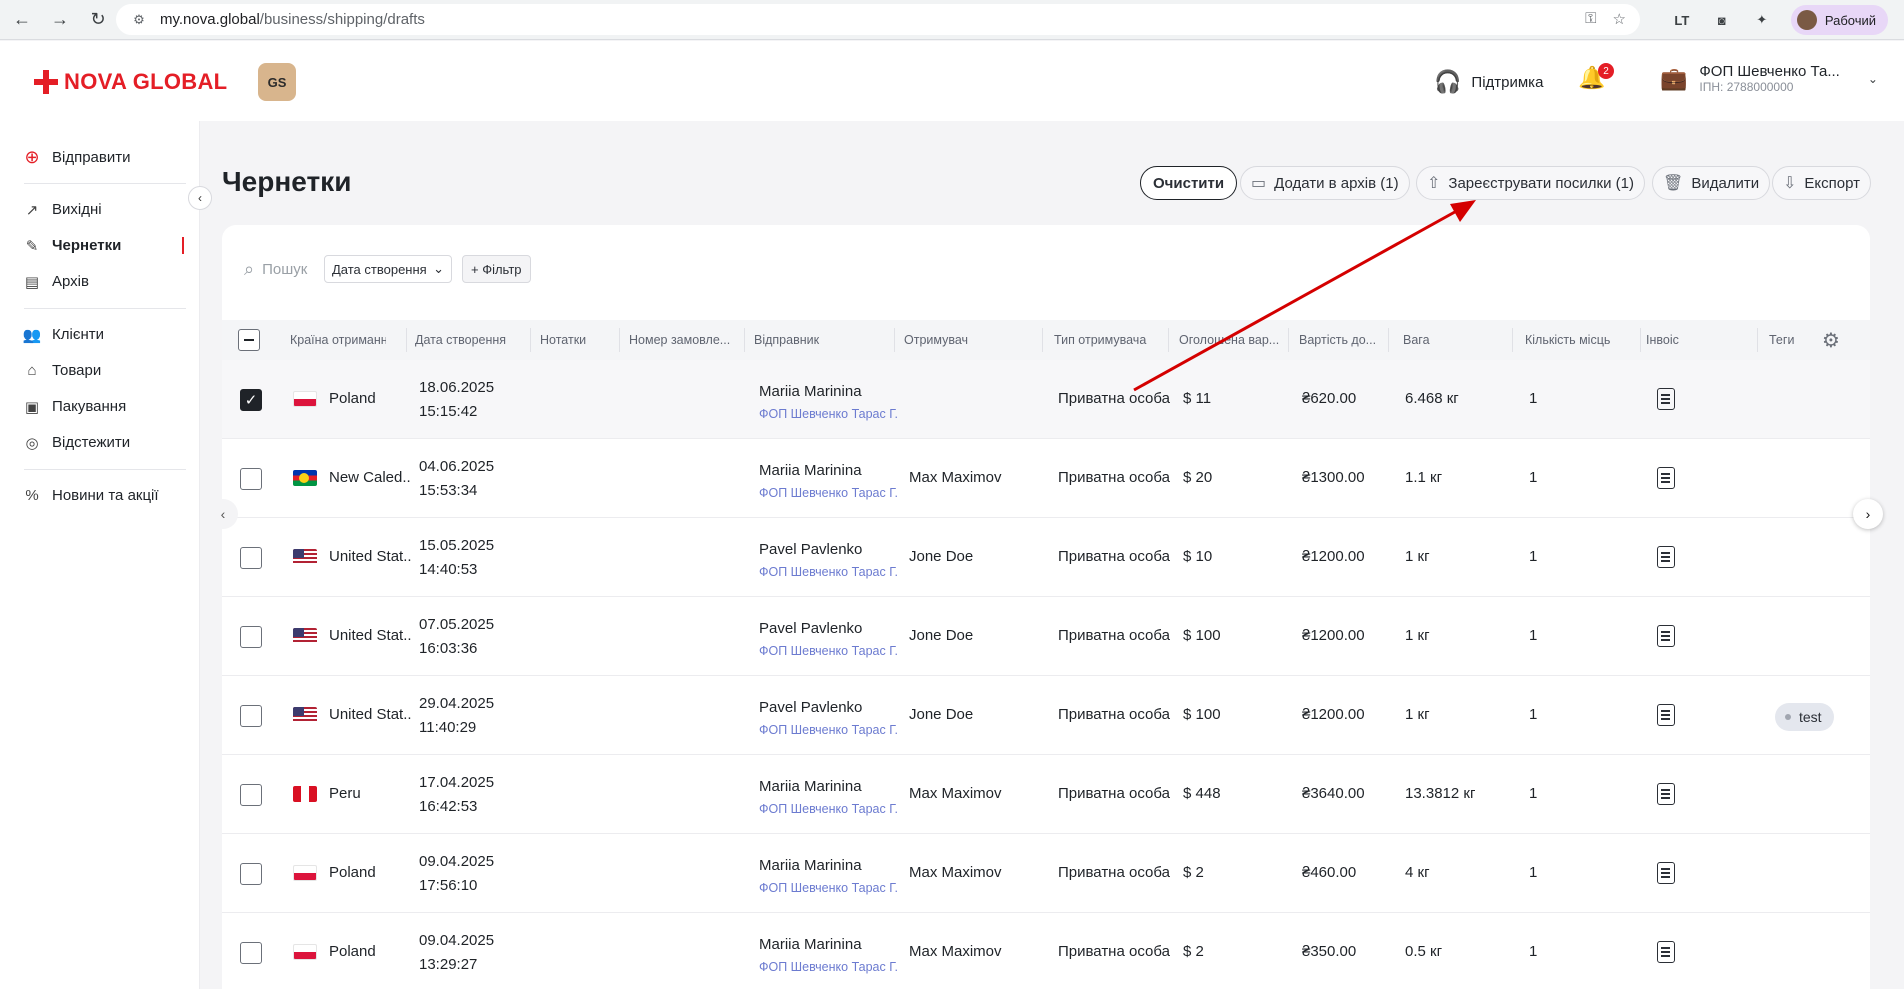  What do you see at coordinates (77, 157) in the screenshot?
I see `sidebar-item-send: ⊕ Відправити` at bounding box center [77, 157].